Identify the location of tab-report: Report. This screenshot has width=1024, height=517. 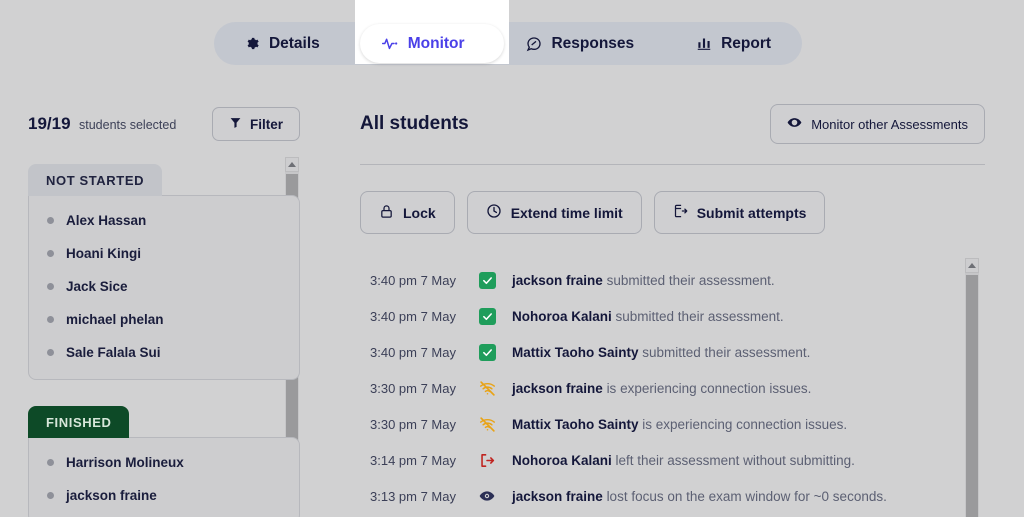
(733, 43).